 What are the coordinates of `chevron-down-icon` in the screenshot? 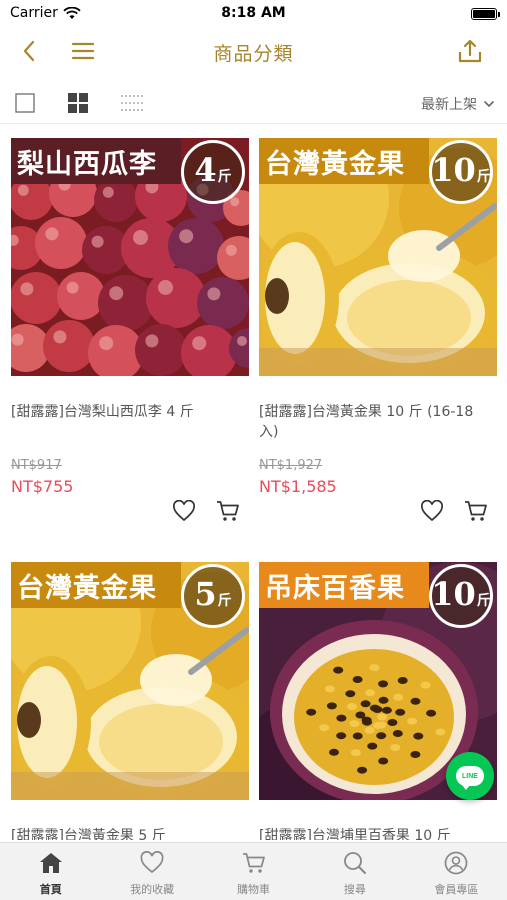 It's located at (489, 104).